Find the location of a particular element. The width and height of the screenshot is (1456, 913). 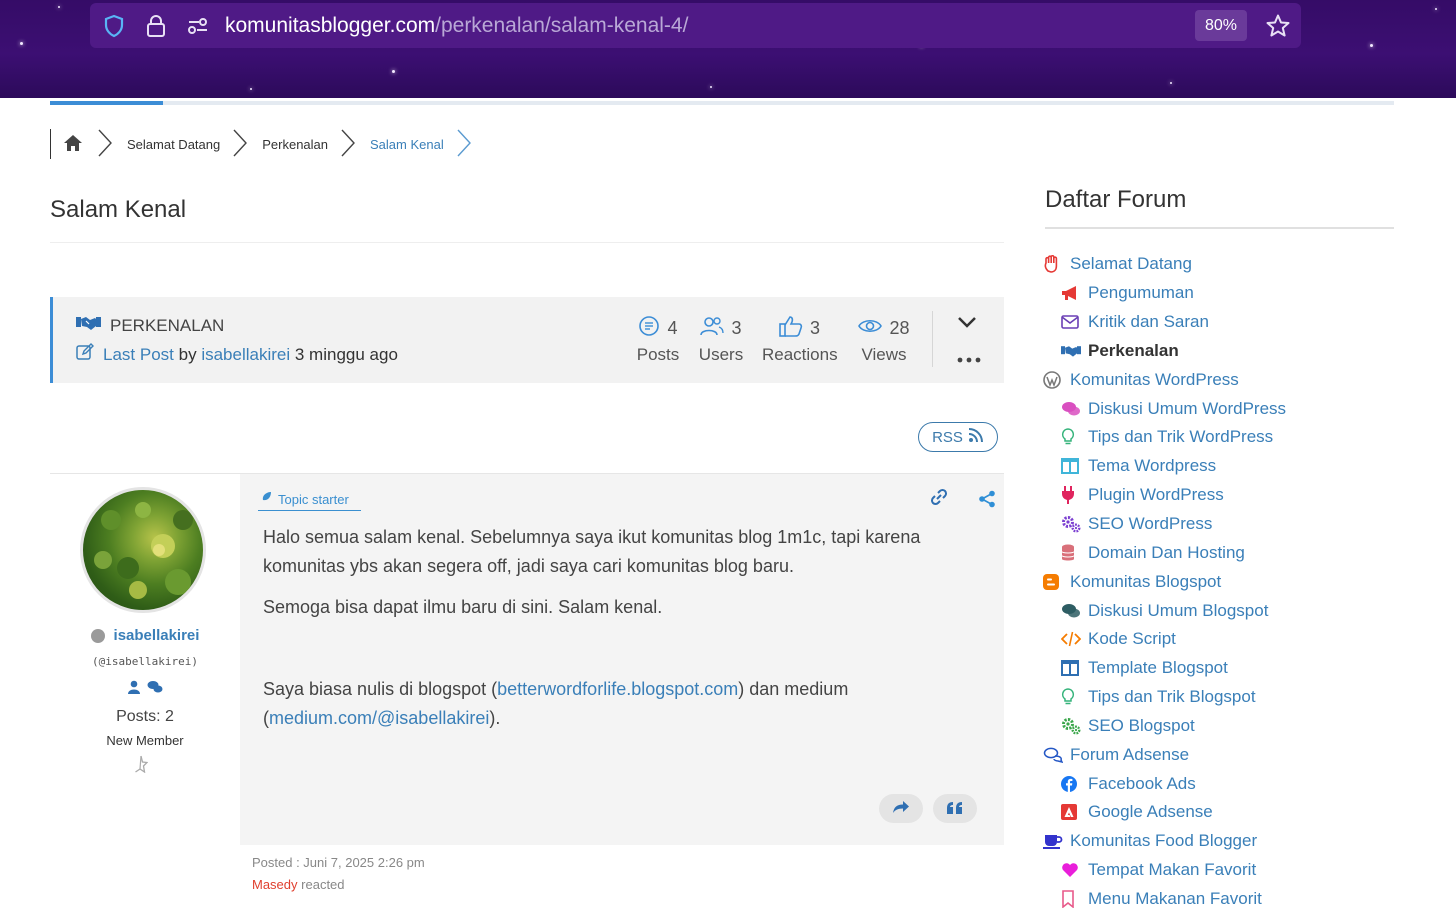

plug-icon is located at coordinates (1072, 495).